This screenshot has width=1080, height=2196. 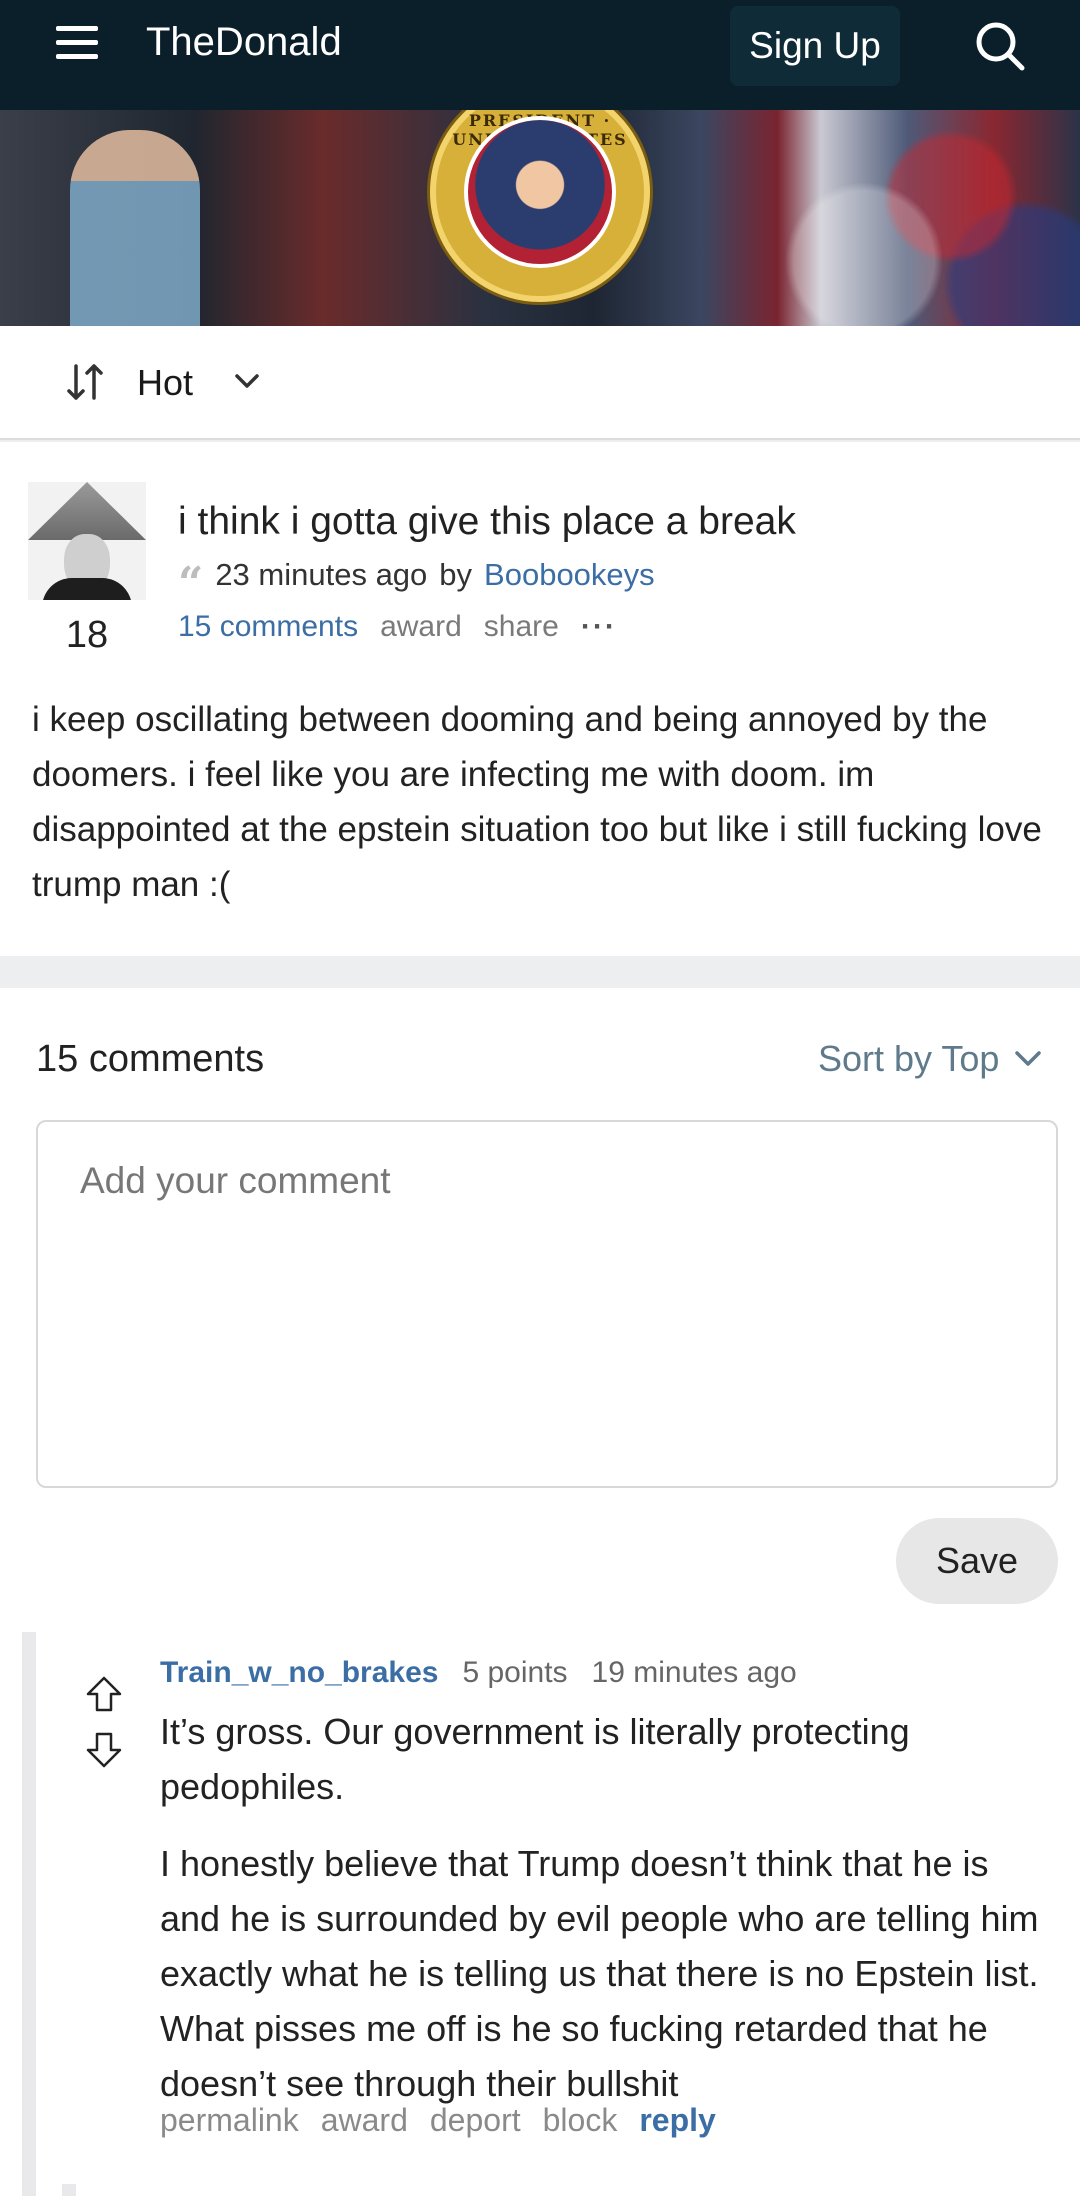 What do you see at coordinates (69, 2190) in the screenshot?
I see `child-thread-line` at bounding box center [69, 2190].